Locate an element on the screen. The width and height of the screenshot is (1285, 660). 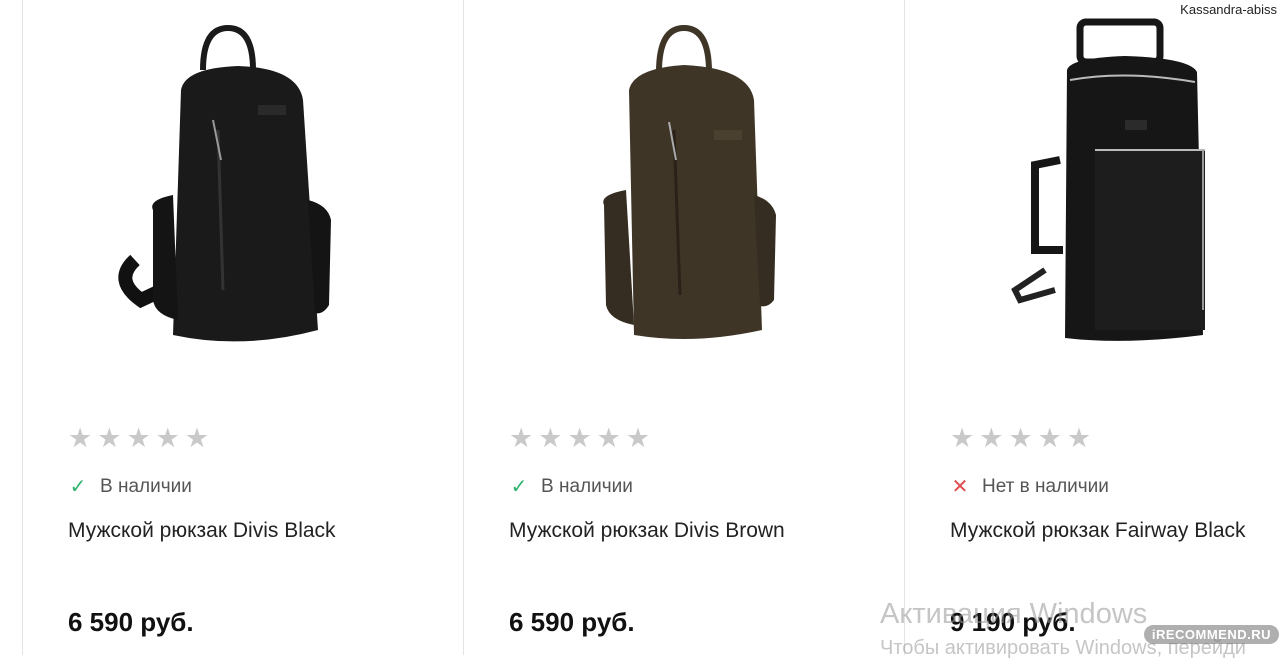
product-title: Мужской рюкзак Divis Black is located at coordinates (202, 531).